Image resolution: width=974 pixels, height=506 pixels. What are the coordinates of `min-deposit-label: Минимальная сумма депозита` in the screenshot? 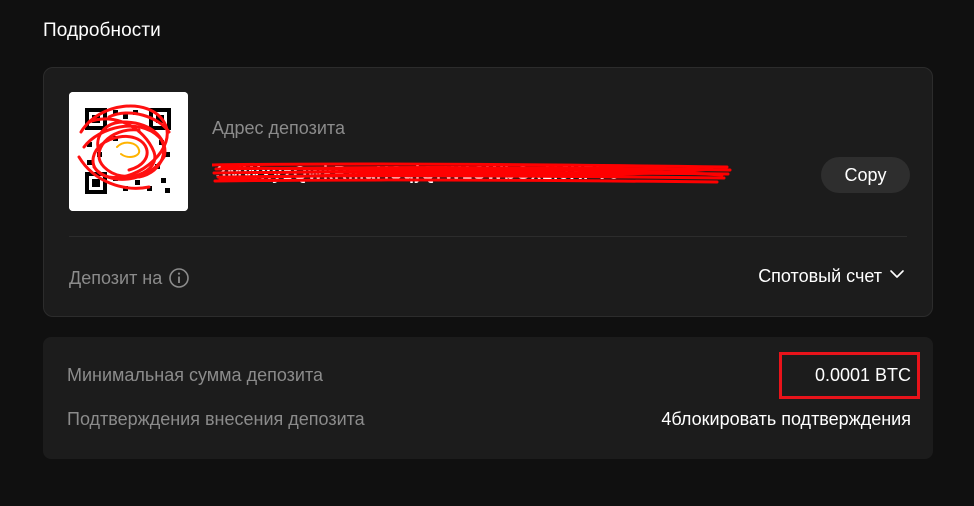 It's located at (195, 375).